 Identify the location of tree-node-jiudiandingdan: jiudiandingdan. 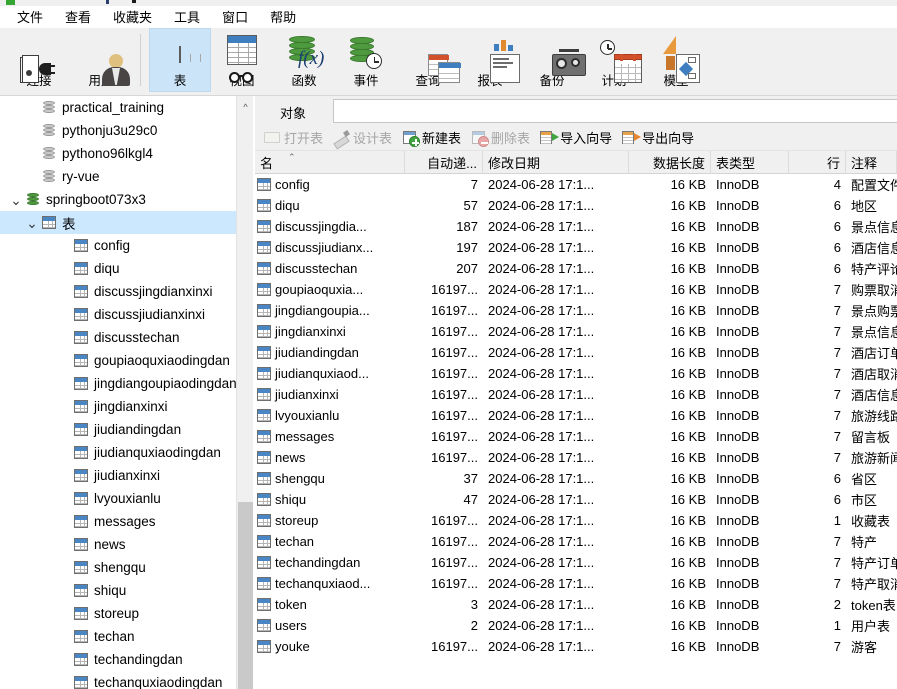
(118, 429).